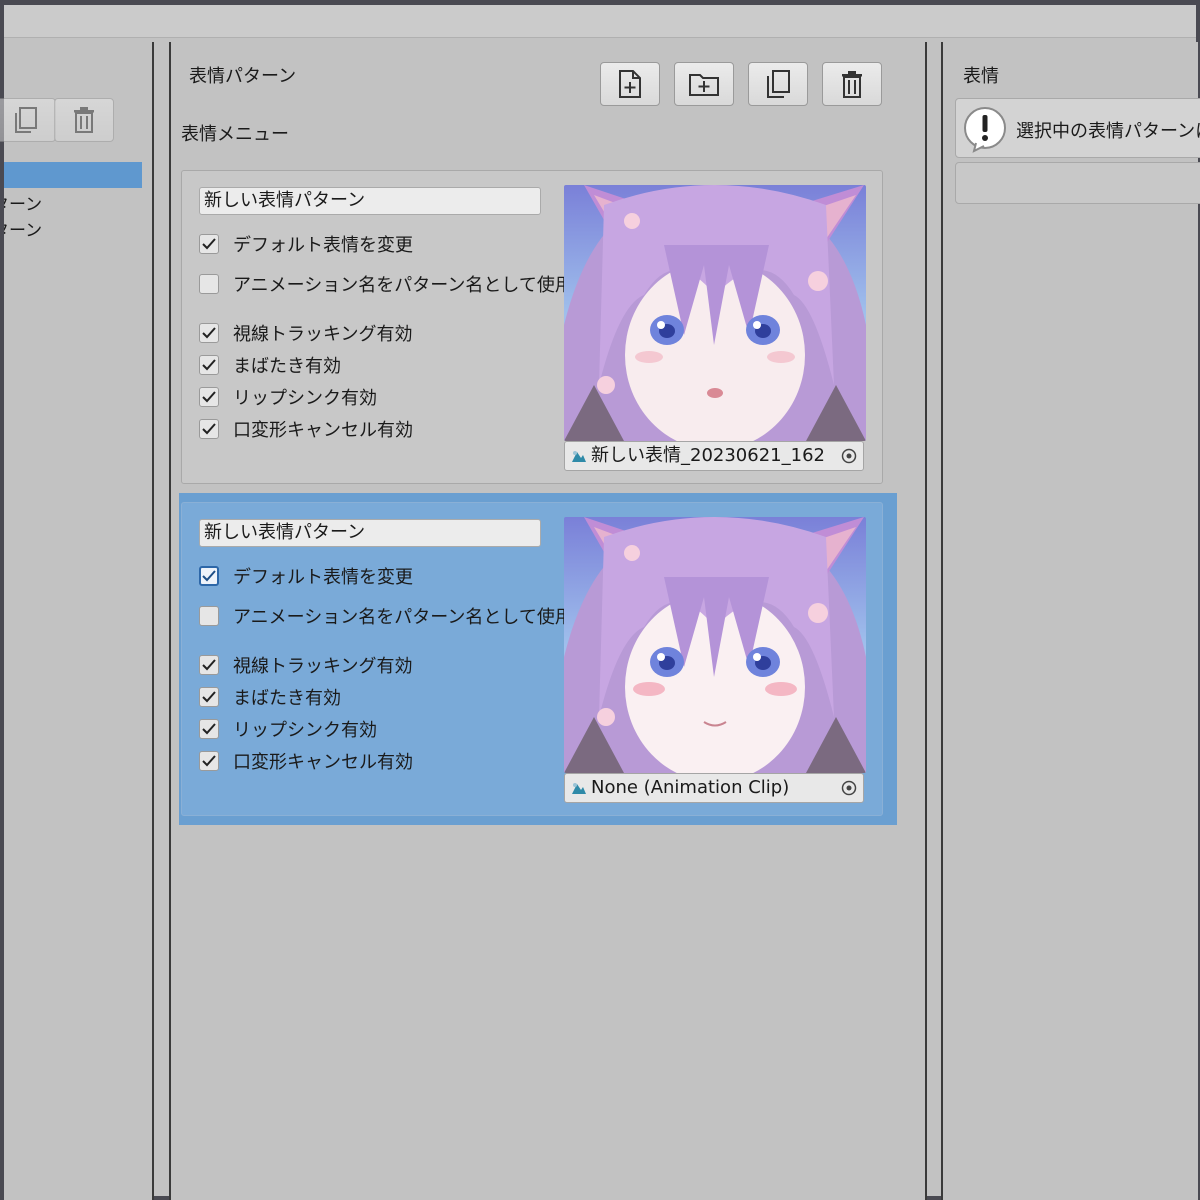  I want to click on warning-notice: 選択中の表情パターンに, so click(1077, 128).